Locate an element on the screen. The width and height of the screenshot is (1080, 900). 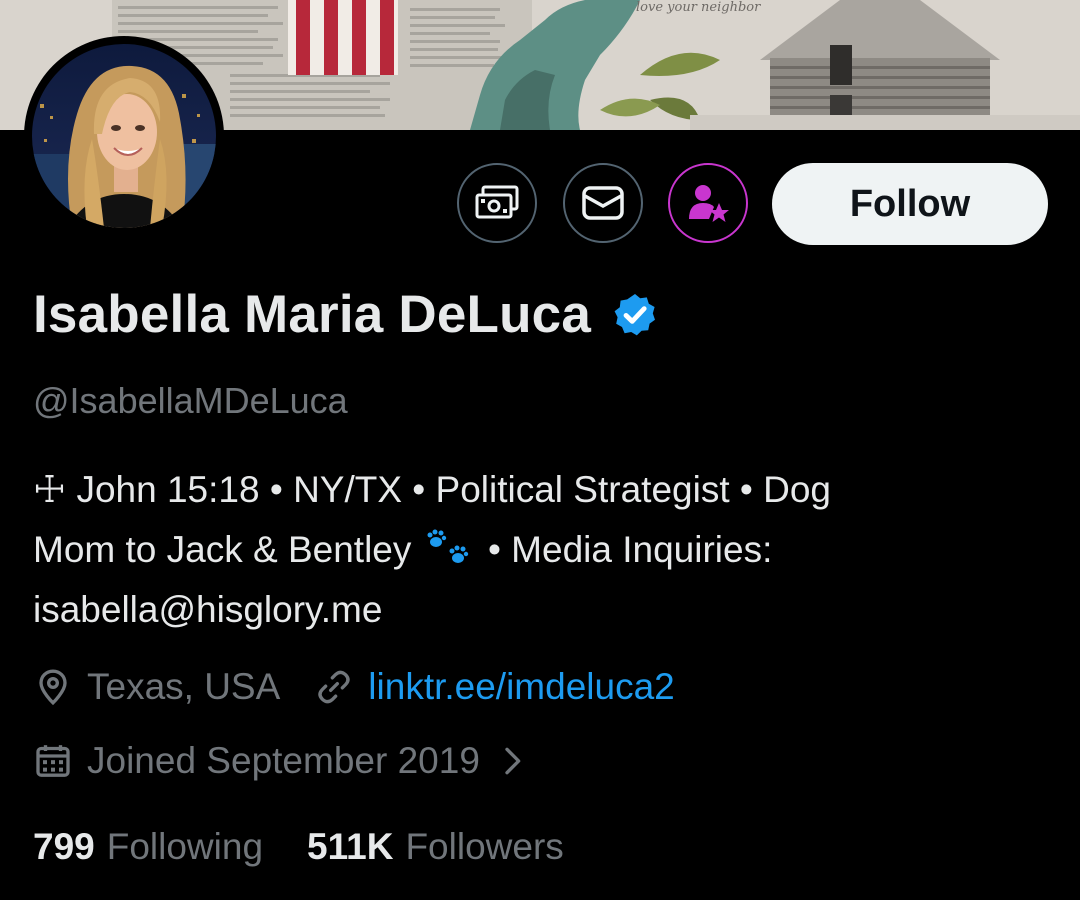
message-button is located at coordinates (603, 203).